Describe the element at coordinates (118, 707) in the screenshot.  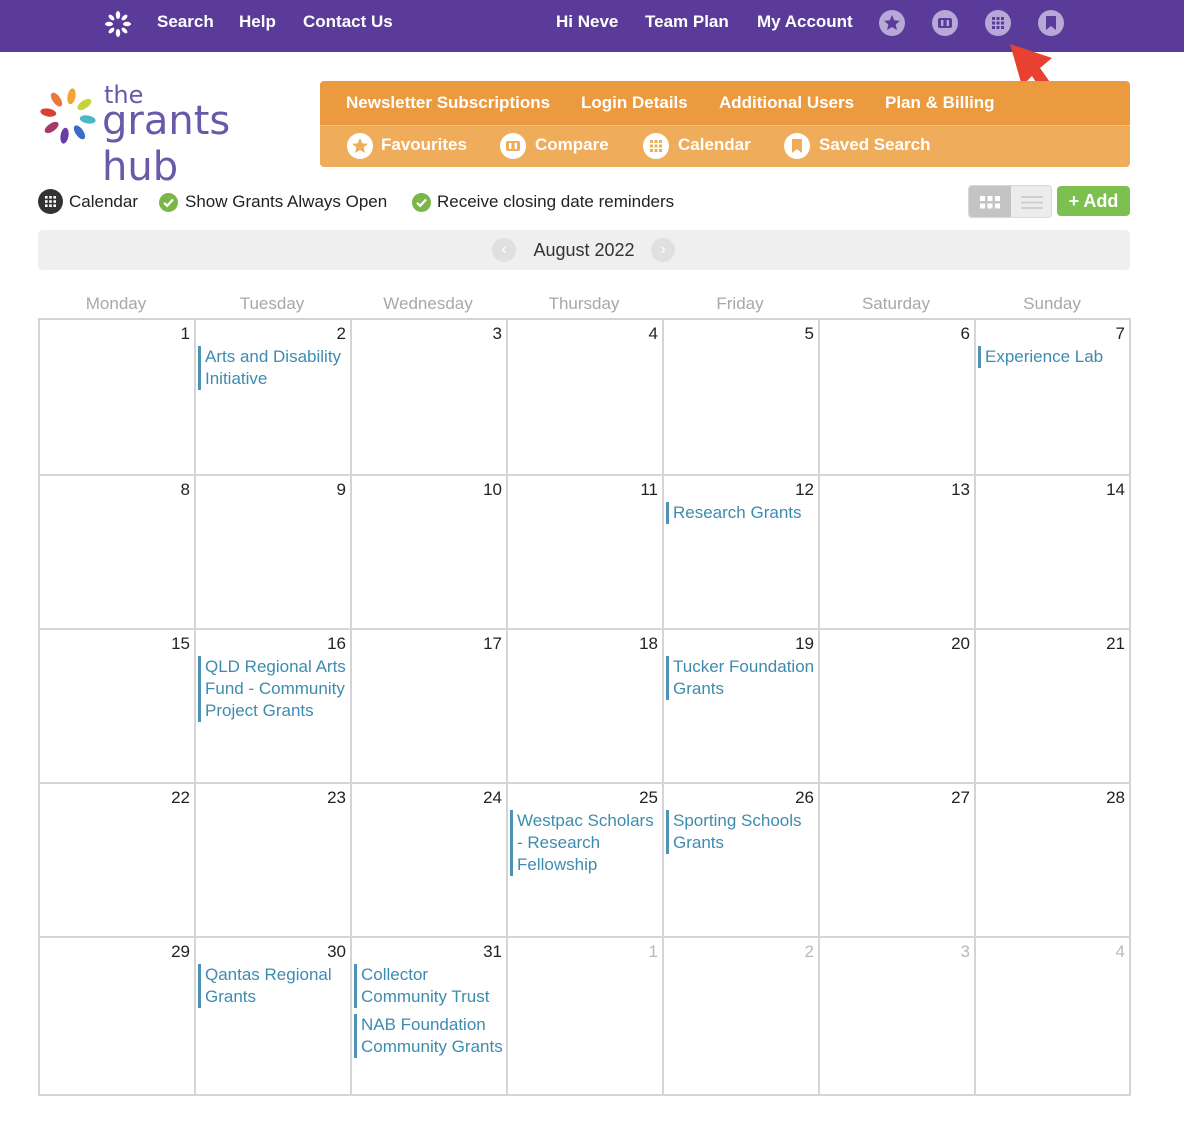
I see `calendar-day-cell: 15` at that location.